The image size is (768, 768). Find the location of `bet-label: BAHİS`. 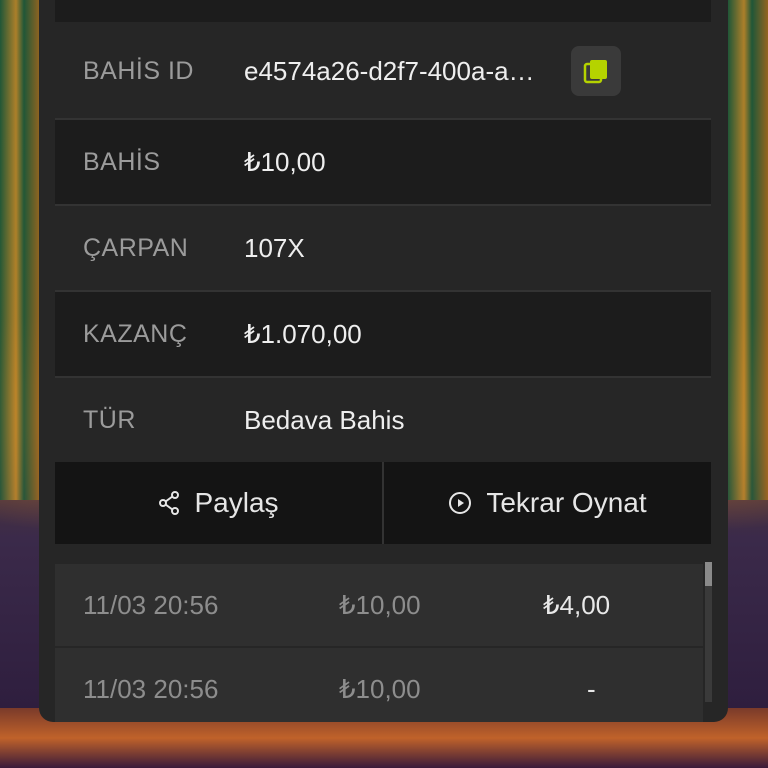

bet-label: BAHİS is located at coordinates (122, 161).